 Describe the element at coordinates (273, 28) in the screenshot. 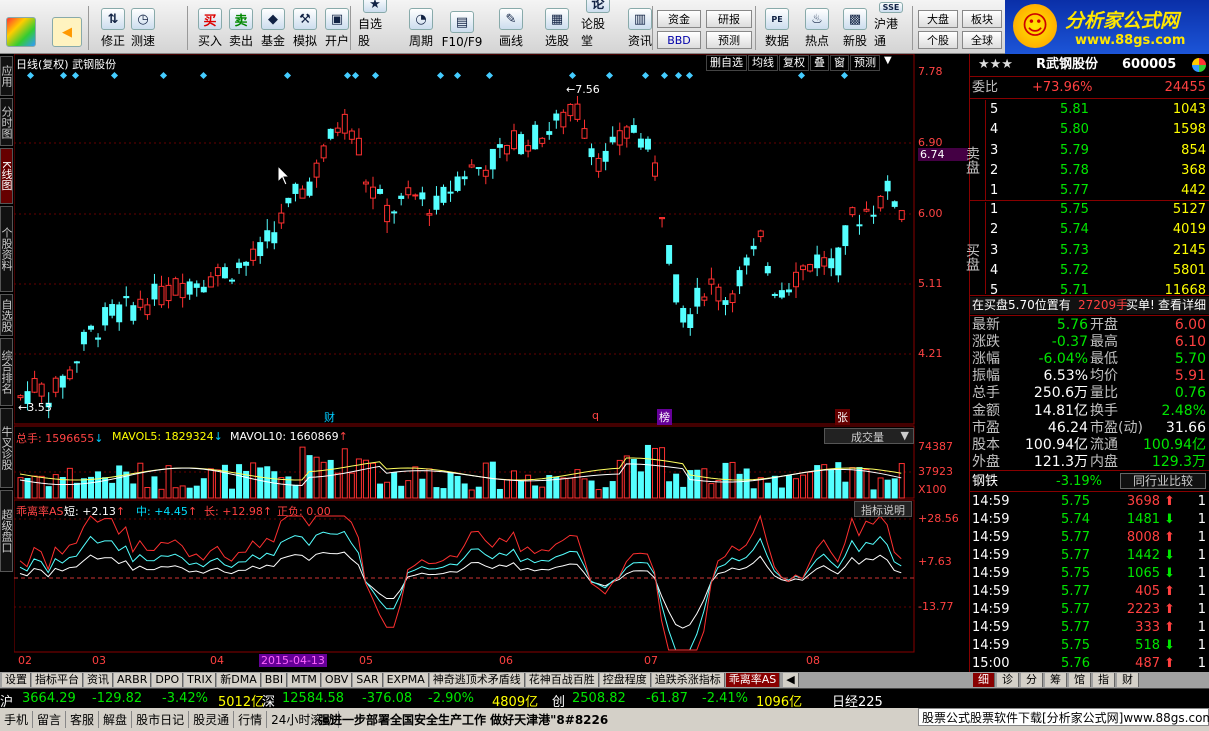

I see `toolbar-fund-button: ◆ 基金` at that location.